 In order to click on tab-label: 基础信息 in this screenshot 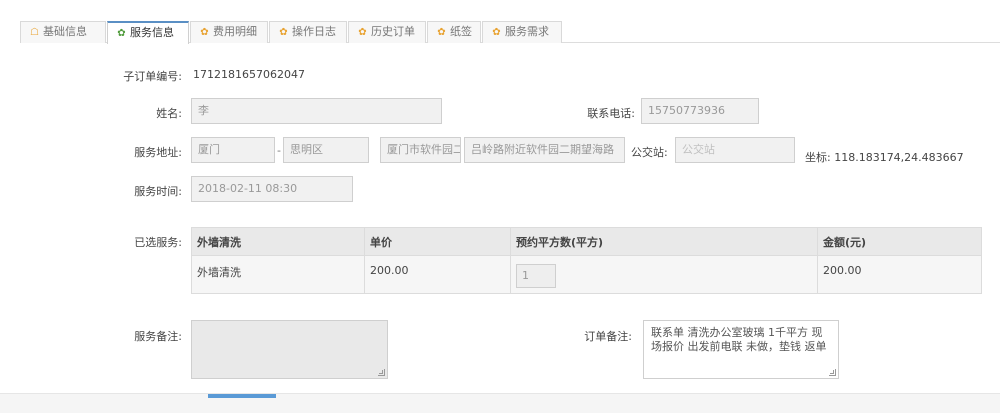, I will do `click(65, 31)`.